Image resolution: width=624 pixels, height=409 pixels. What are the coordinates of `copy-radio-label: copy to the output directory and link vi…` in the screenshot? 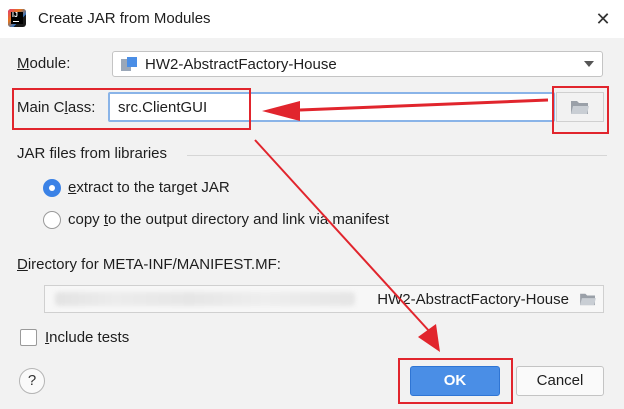 It's located at (228, 219).